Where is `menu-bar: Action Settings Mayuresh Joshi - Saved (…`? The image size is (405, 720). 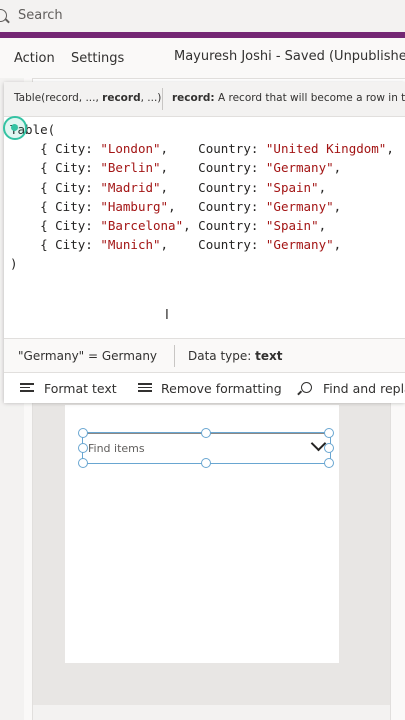 menu-bar: Action Settings Mayuresh Joshi - Saved (… is located at coordinates (202, 58).